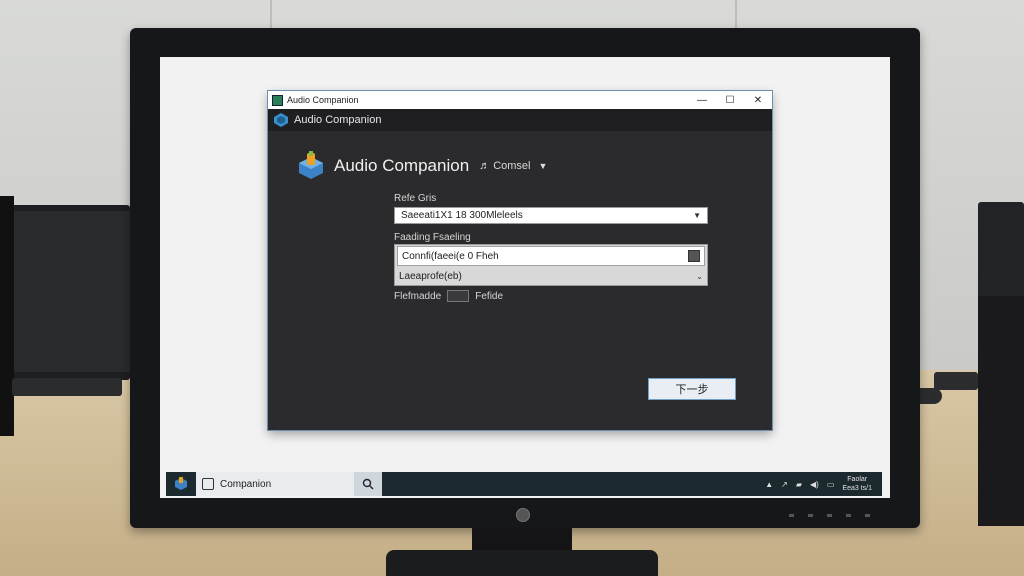 This screenshot has height=576, width=1024. What do you see at coordinates (699, 276) in the screenshot?
I see `chevron-down-icon: ⌄` at bounding box center [699, 276].